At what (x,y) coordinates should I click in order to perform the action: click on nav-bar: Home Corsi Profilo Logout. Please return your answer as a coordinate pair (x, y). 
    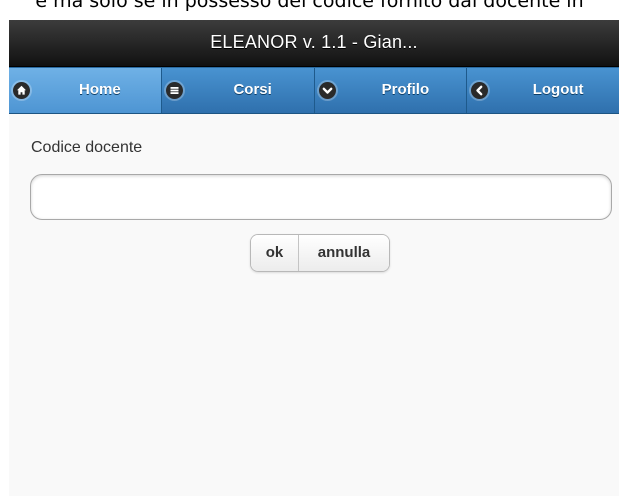
    Looking at the image, I should click on (314, 90).